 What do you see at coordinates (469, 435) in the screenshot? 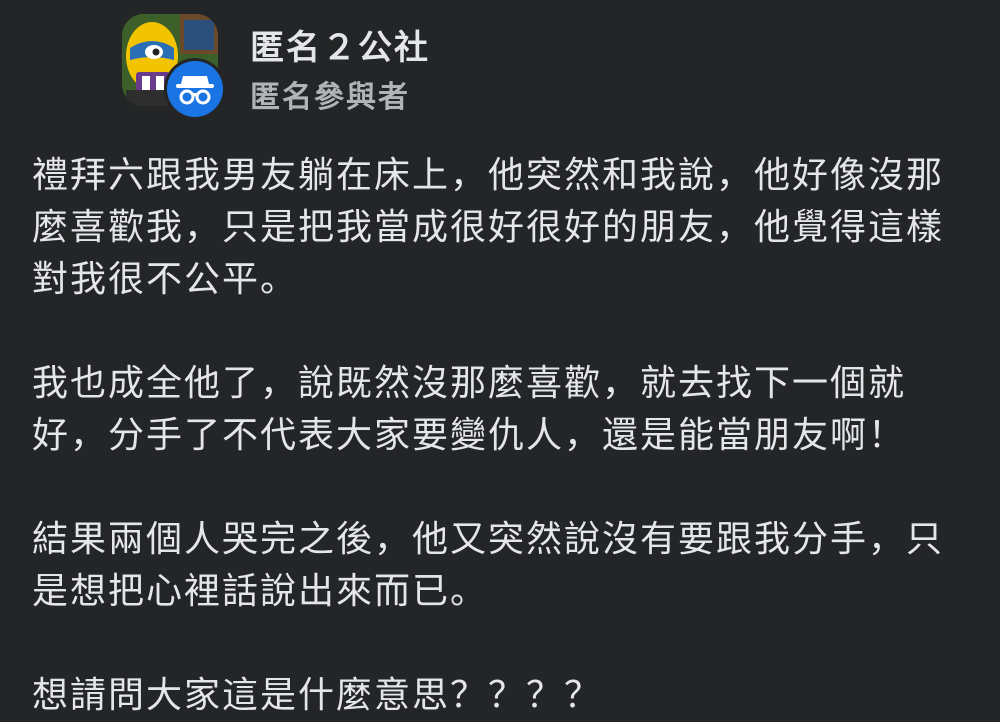
I see `post-text-line: 好，分手了不代表大家要變仇人，還是能當朋友啊！` at bounding box center [469, 435].